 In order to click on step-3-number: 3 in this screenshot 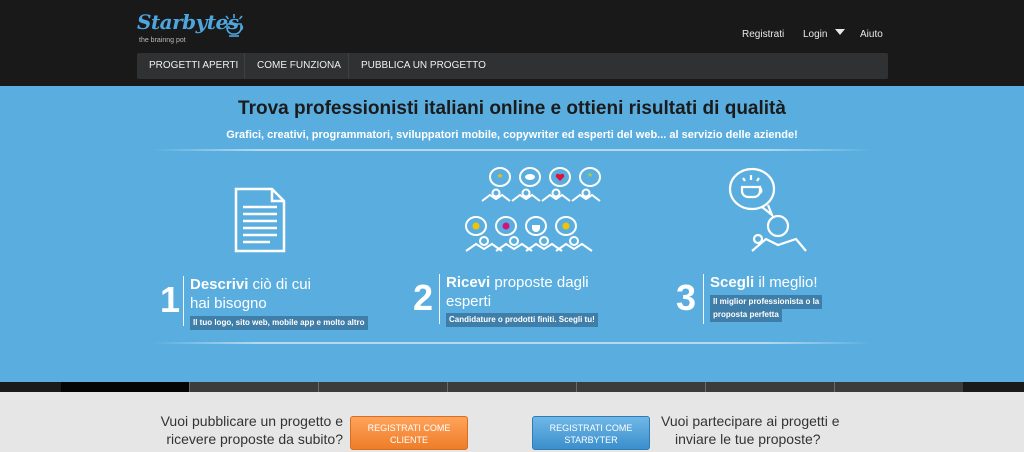, I will do `click(686, 297)`.